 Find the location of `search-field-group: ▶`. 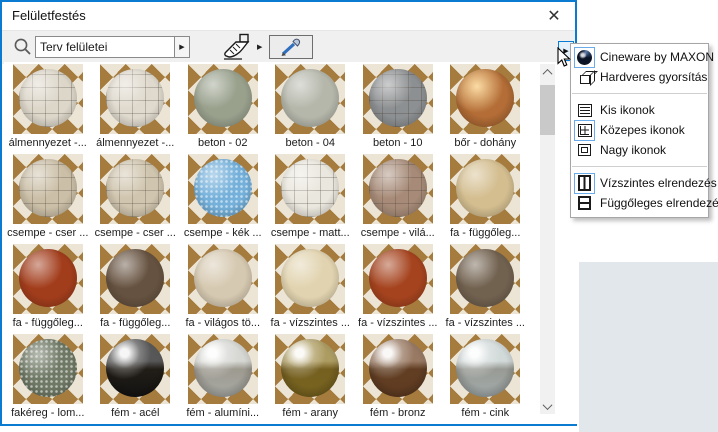

search-field-group: ▶ is located at coordinates (112, 47).